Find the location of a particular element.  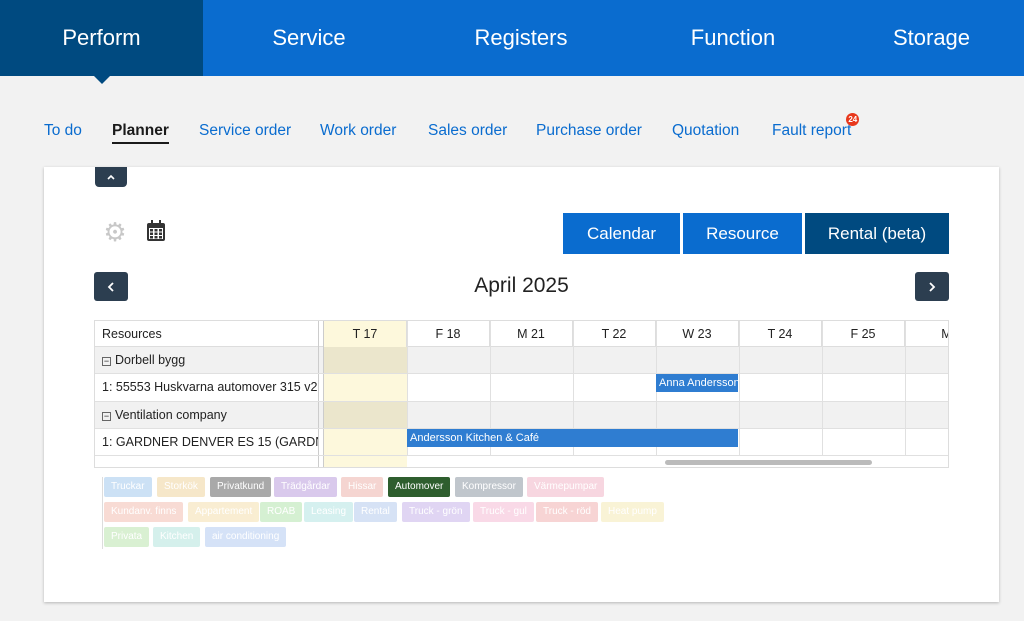

chevron-right-icon is located at coordinates (932, 286).